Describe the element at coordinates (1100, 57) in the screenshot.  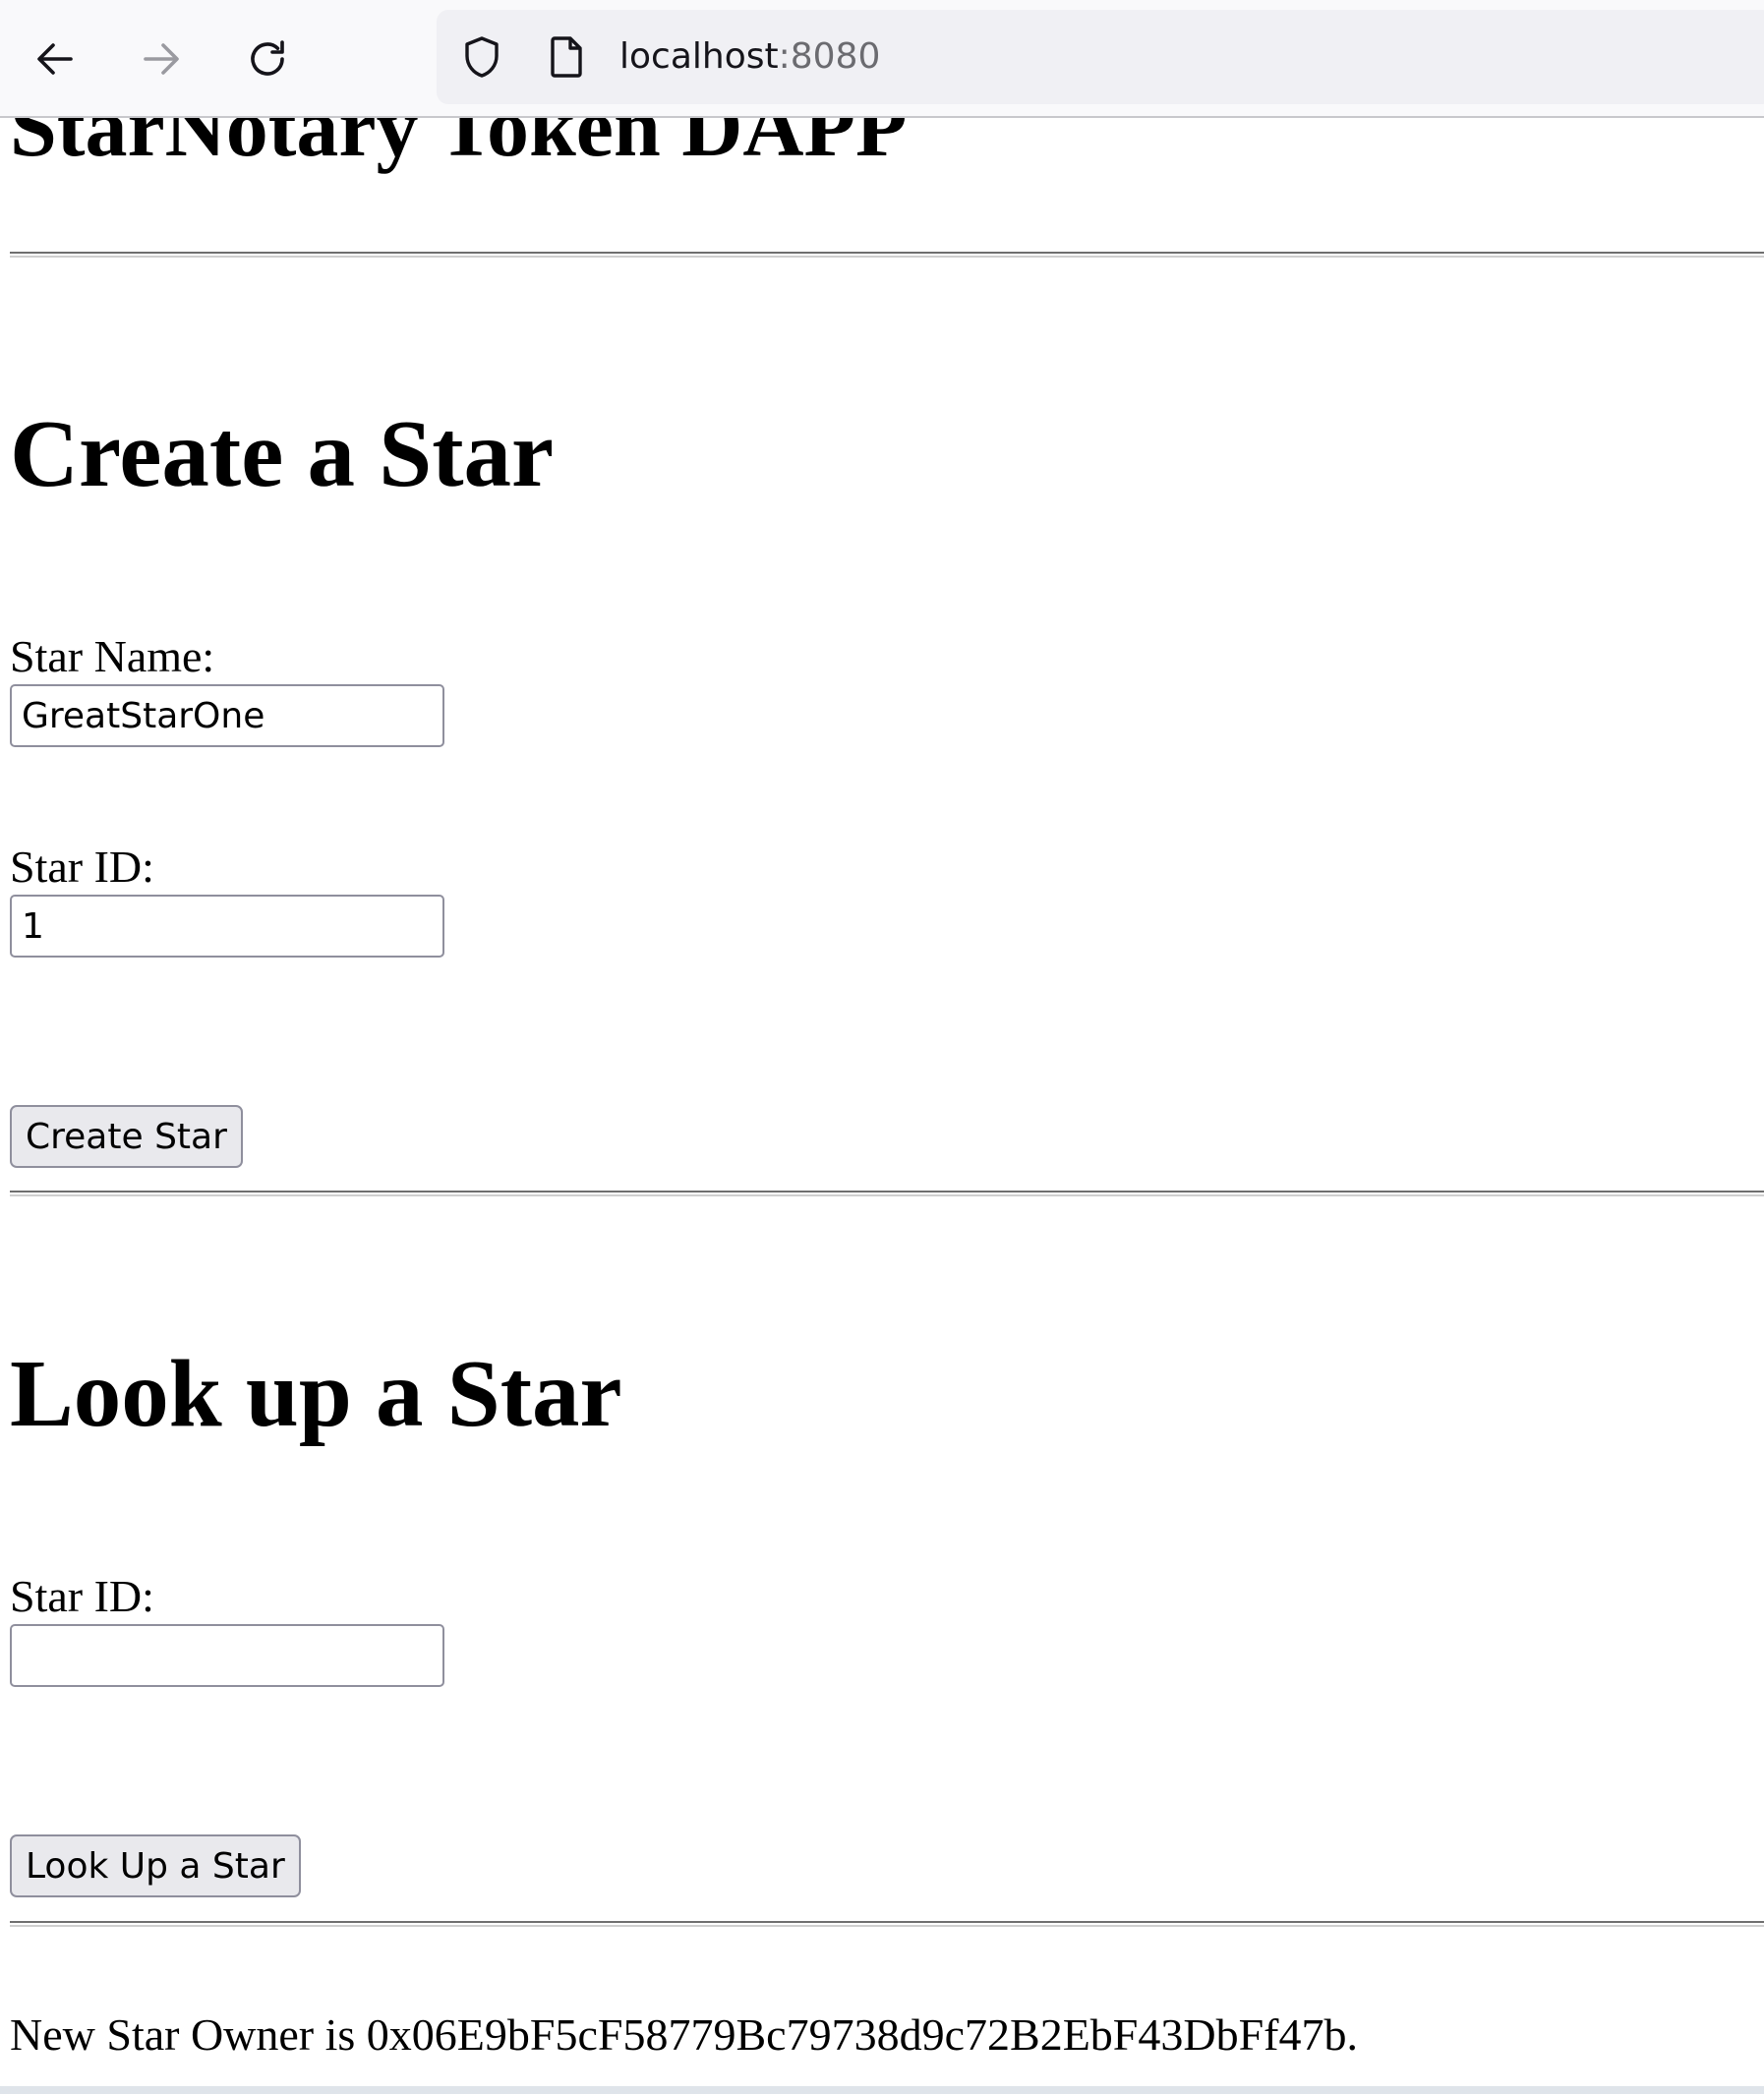
I see `address-bar: localhost:8080` at that location.